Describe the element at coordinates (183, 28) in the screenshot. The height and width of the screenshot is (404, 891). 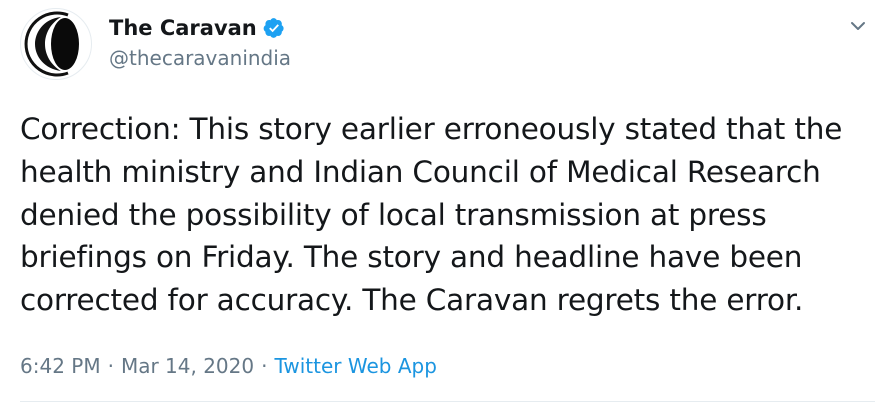
I see `display-name: The Caravan` at that location.